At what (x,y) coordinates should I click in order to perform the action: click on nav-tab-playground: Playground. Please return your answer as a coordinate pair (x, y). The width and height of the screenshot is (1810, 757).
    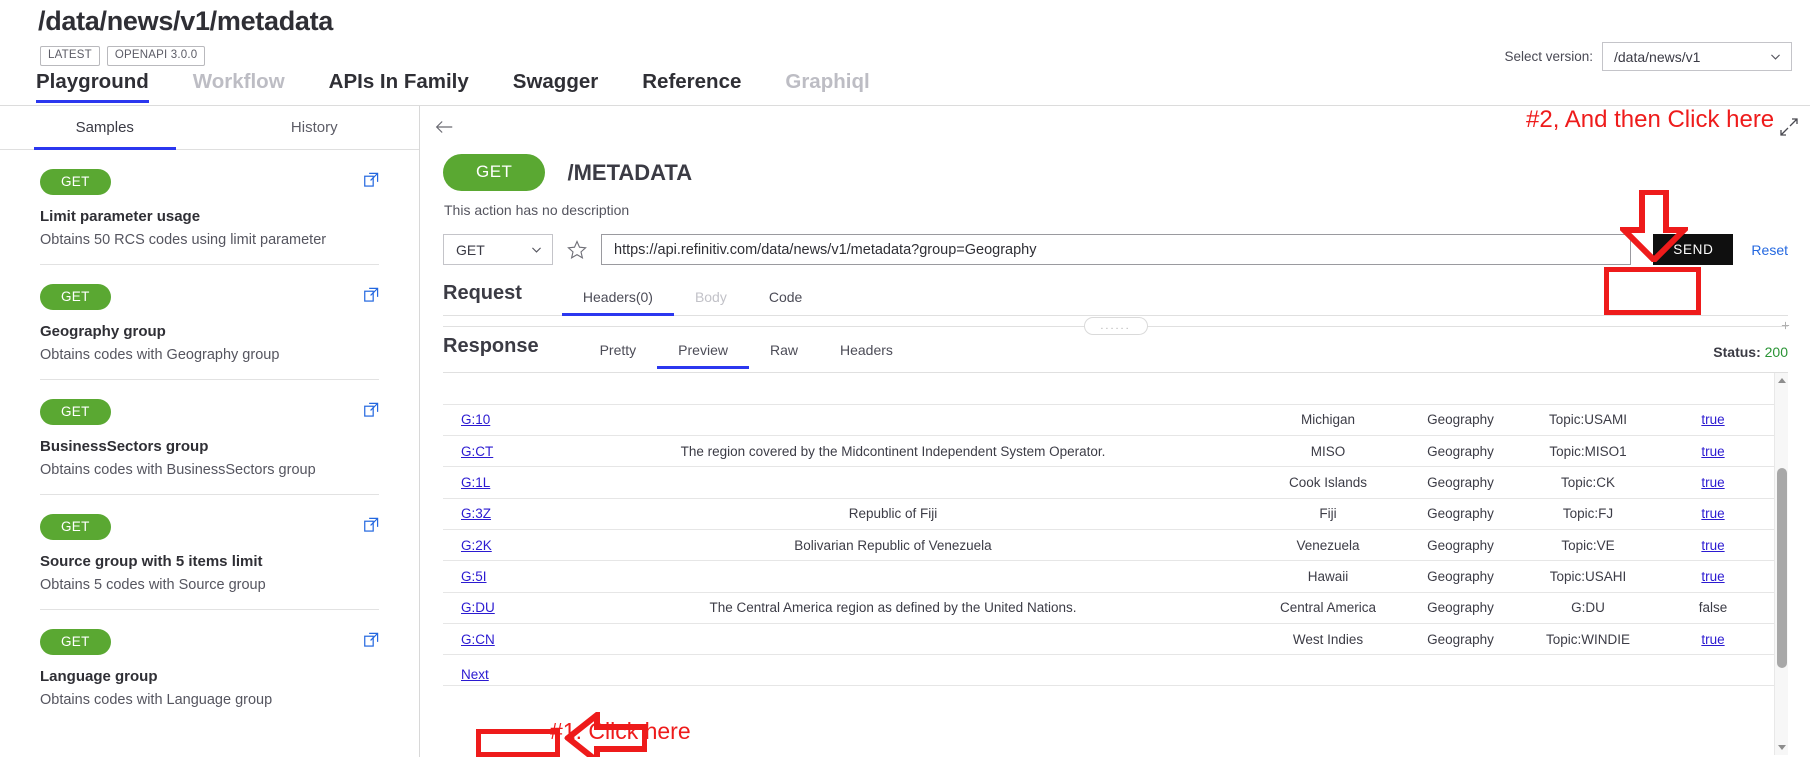
    Looking at the image, I should click on (103, 86).